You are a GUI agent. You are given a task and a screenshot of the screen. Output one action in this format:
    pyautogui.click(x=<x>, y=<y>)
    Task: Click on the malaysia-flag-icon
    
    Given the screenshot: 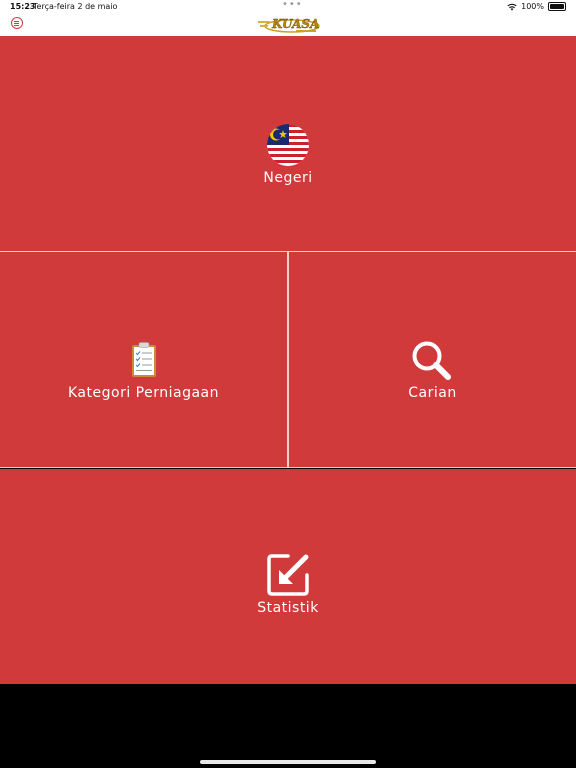 What is the action you would take?
    pyautogui.click(x=288, y=145)
    